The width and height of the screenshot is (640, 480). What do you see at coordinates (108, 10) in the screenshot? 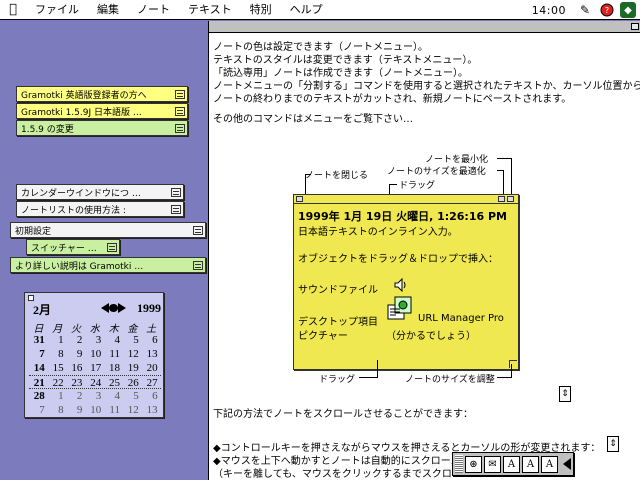
I see `menu-edit: 編集` at bounding box center [108, 10].